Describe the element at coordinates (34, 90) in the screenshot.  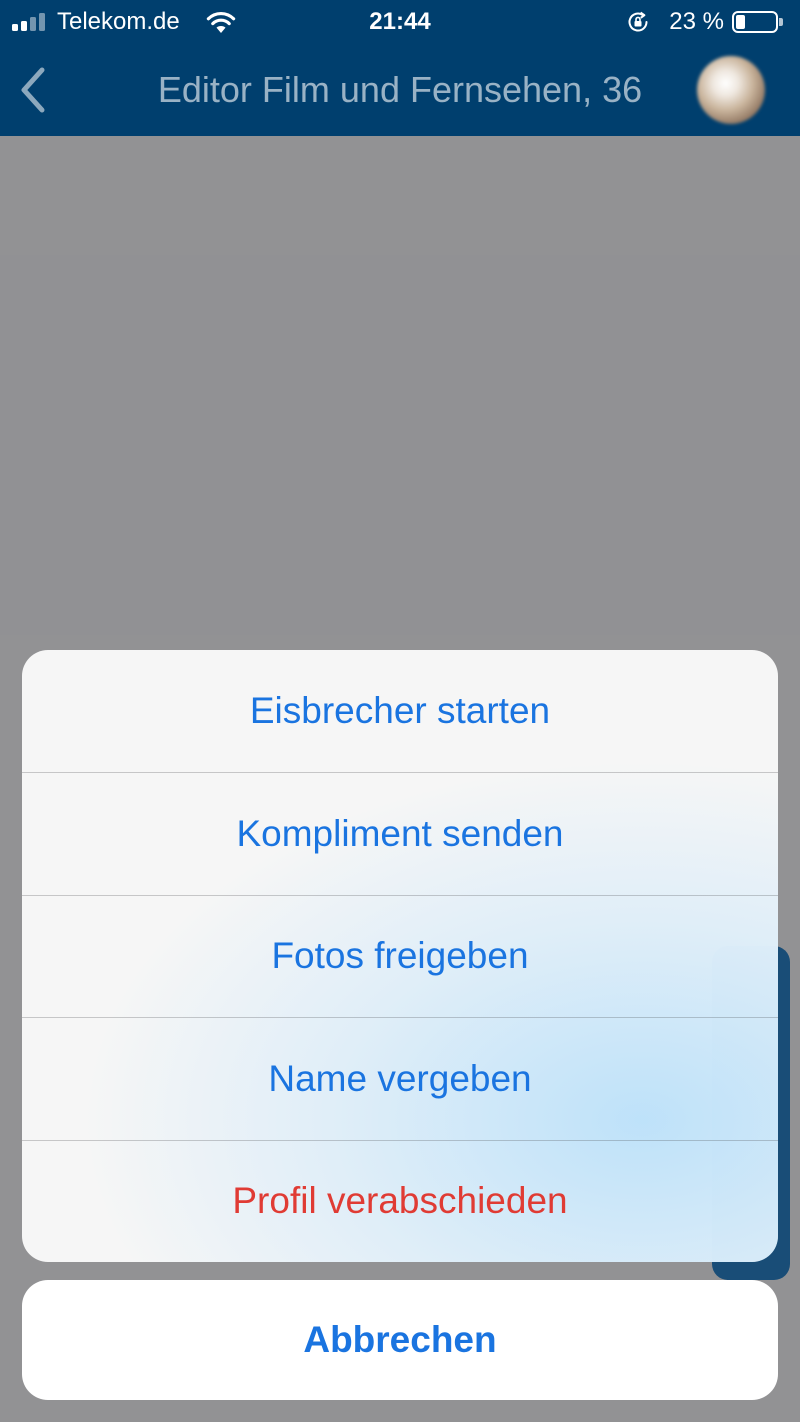
I see `chevron-left-icon` at that location.